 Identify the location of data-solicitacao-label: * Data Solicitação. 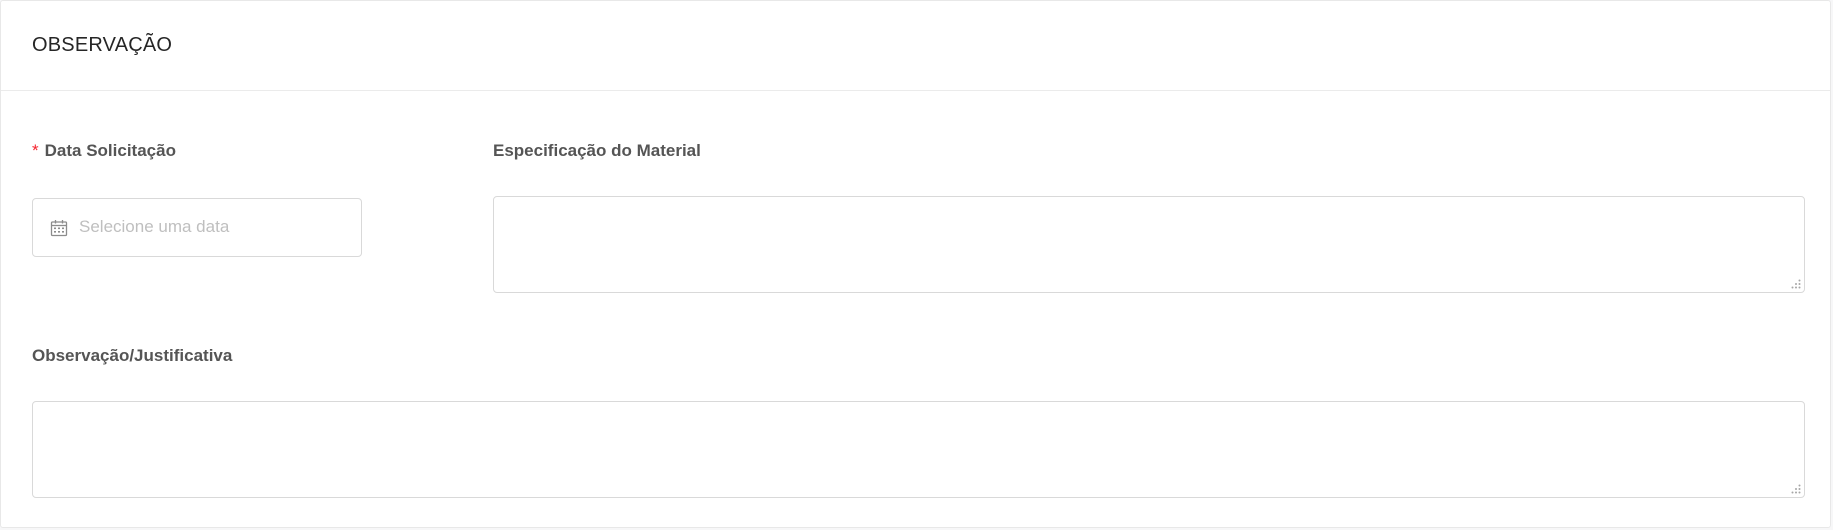
(104, 151).